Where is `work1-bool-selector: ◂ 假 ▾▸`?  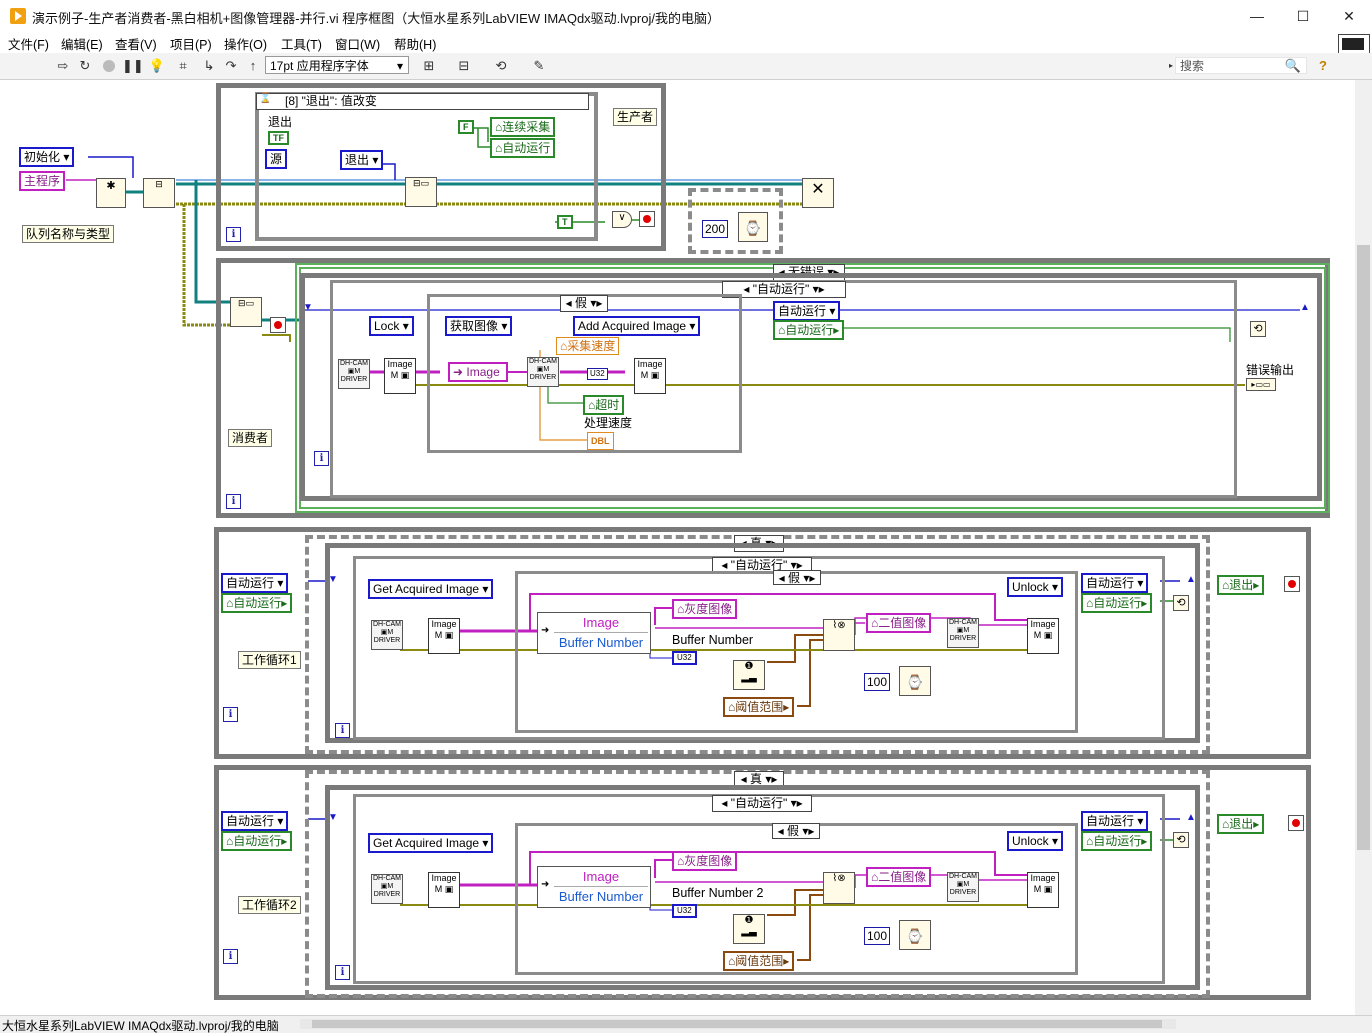
work1-bool-selector: ◂ 假 ▾▸ is located at coordinates (797, 577).